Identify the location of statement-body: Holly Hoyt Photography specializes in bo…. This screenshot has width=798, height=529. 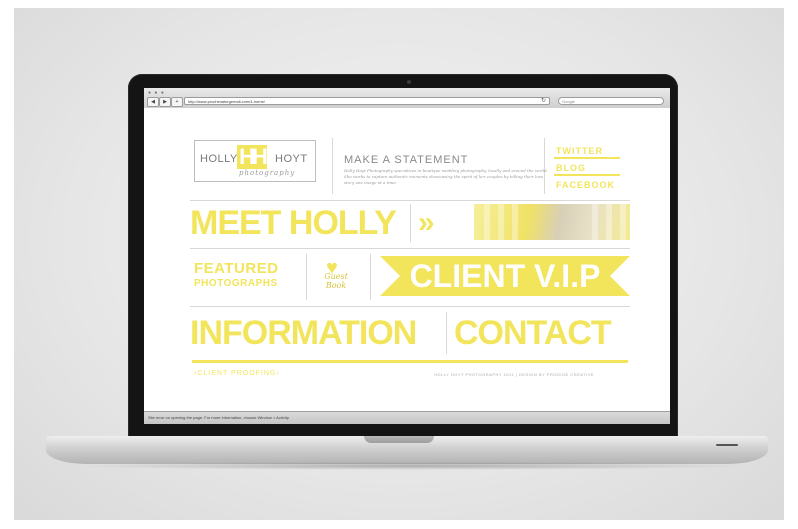
(446, 176).